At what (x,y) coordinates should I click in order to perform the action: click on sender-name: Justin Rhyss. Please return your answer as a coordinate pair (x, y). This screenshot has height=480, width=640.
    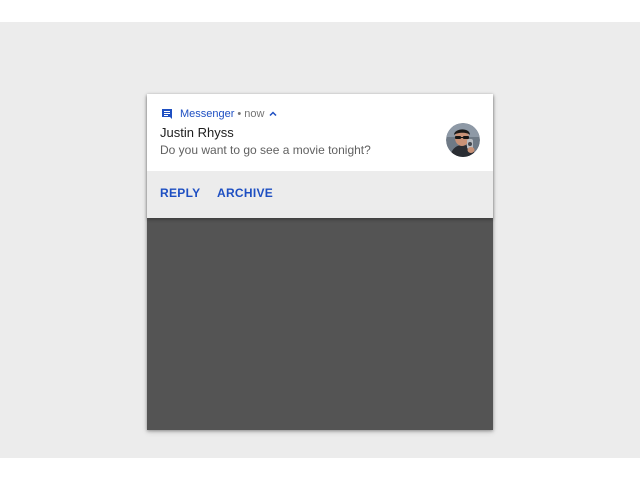
    Looking at the image, I should click on (197, 132).